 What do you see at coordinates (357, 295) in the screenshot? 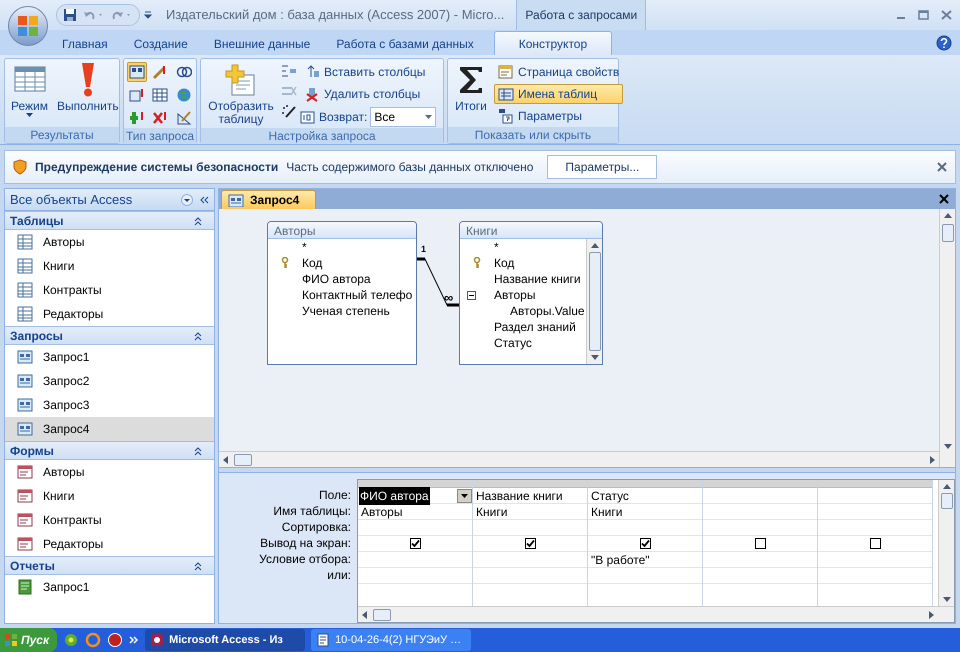
I see `field-name: Контактный телефо` at bounding box center [357, 295].